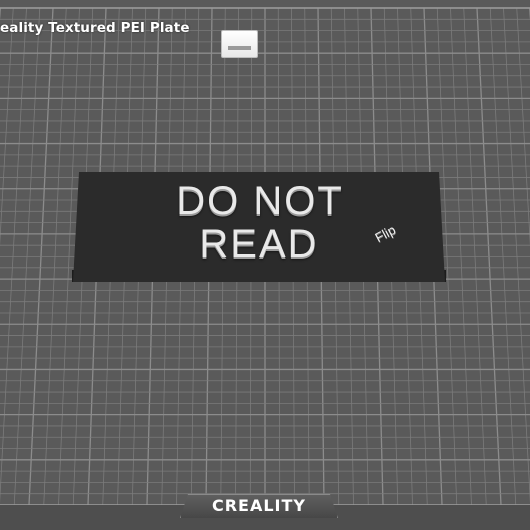 The width and height of the screenshot is (530, 530). What do you see at coordinates (260, 201) in the screenshot?
I see `model-text-line-1: DO NOT` at bounding box center [260, 201].